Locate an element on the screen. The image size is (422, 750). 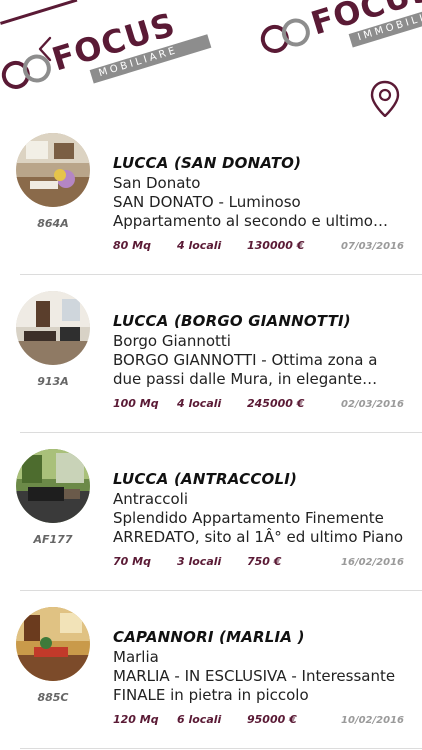
listing-rooms: 6 locali is located at coordinates (199, 719).